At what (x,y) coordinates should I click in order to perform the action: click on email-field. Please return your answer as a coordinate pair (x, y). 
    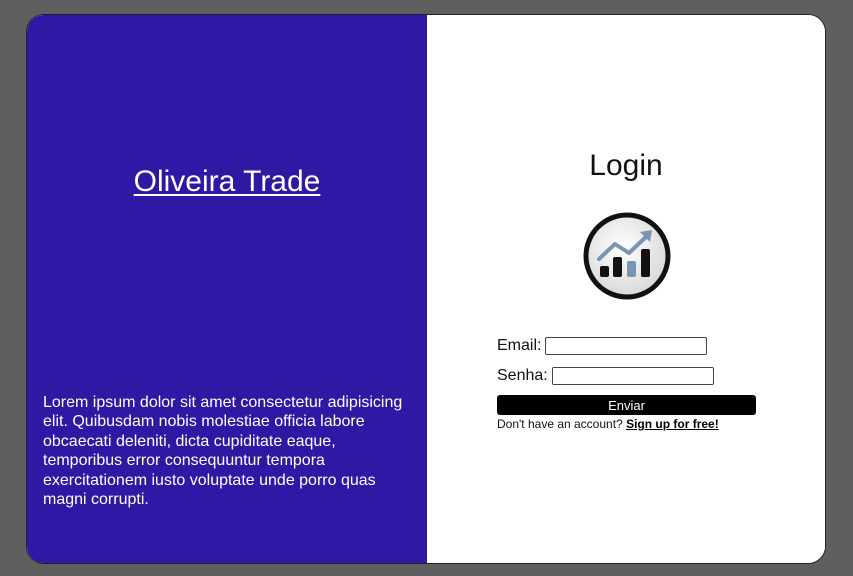
    Looking at the image, I should click on (626, 346).